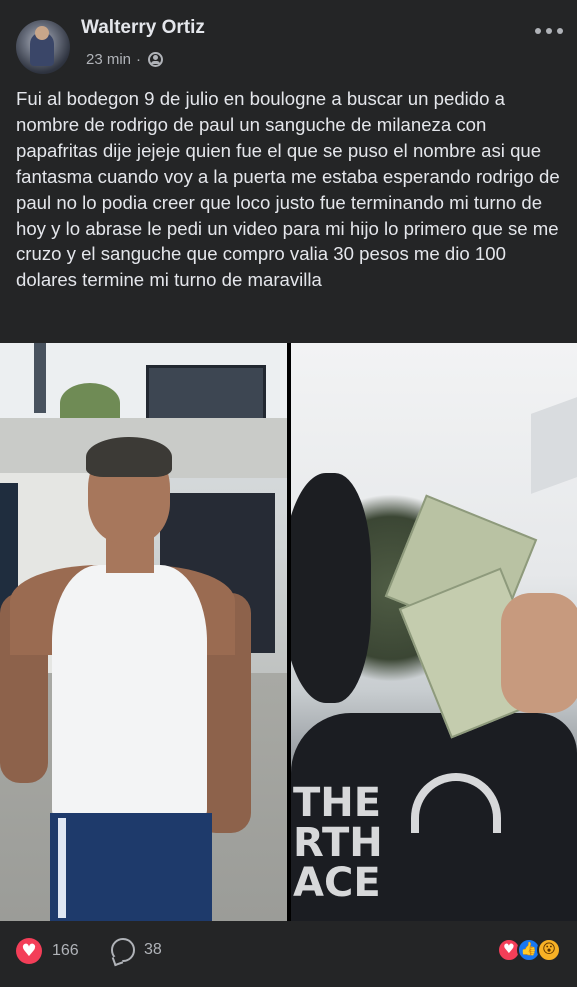 The image size is (577, 987). I want to click on reaction-stack: ♥ 👍 😮, so click(529, 950).